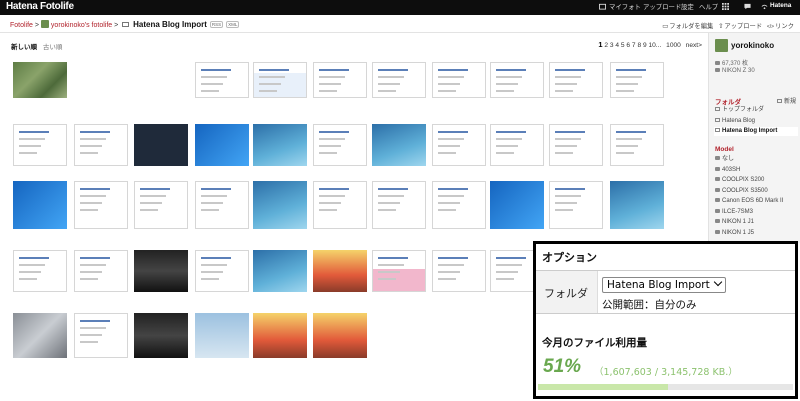  Describe the element at coordinates (756, 110) in the screenshot. I see `sidebar-folder-item: トップフォルダ` at that location.